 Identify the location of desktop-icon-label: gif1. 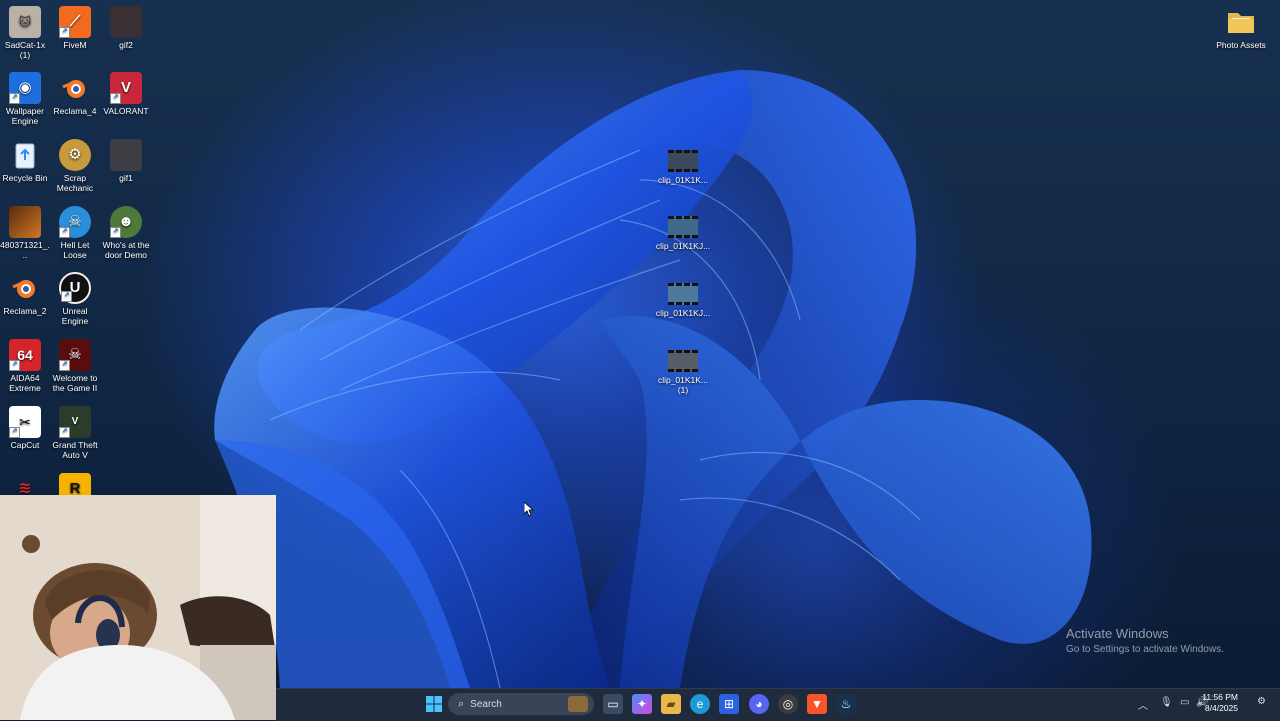
(126, 178).